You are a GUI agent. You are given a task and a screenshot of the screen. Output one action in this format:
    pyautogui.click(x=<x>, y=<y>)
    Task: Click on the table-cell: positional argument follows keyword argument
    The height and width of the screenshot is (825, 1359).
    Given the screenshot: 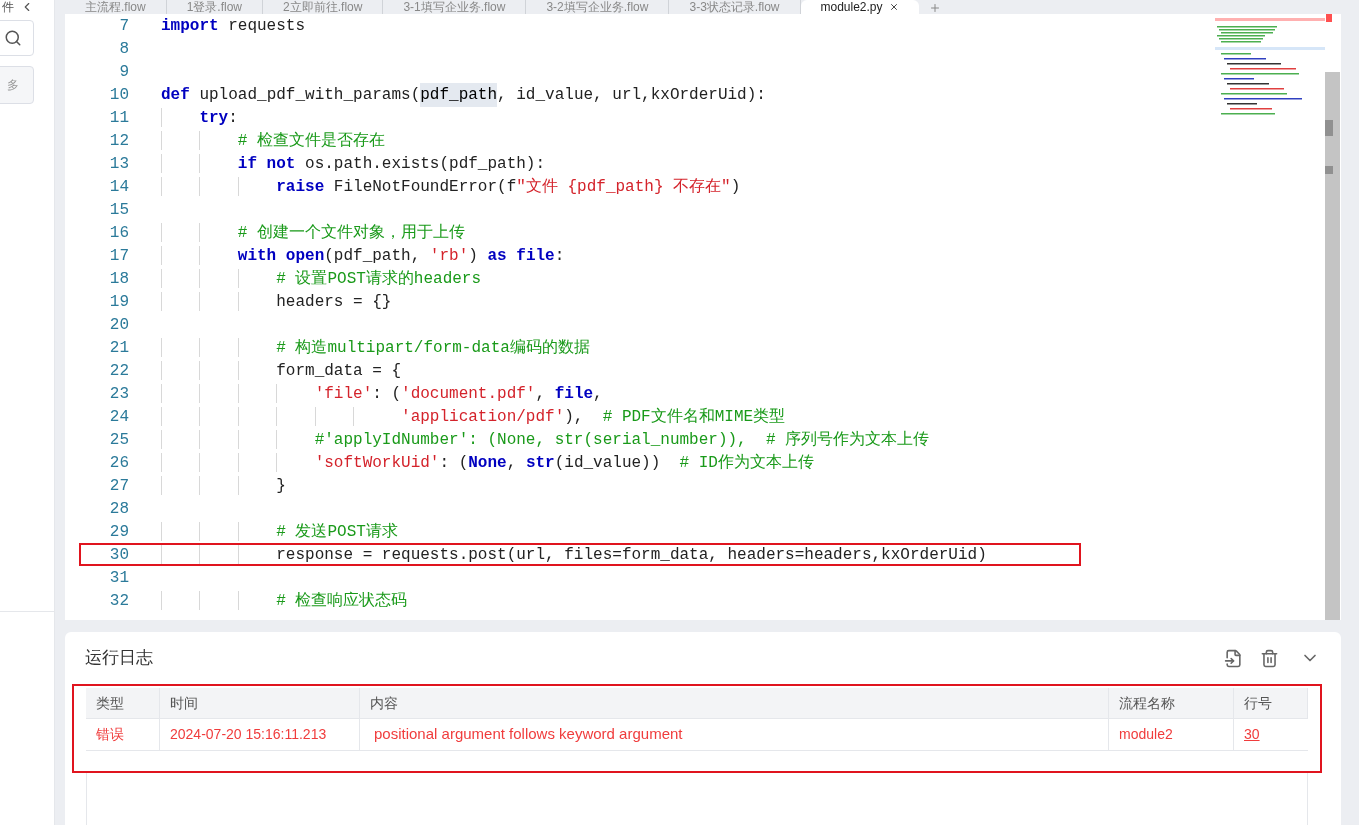 What is the action you would take?
    pyautogui.click(x=734, y=734)
    